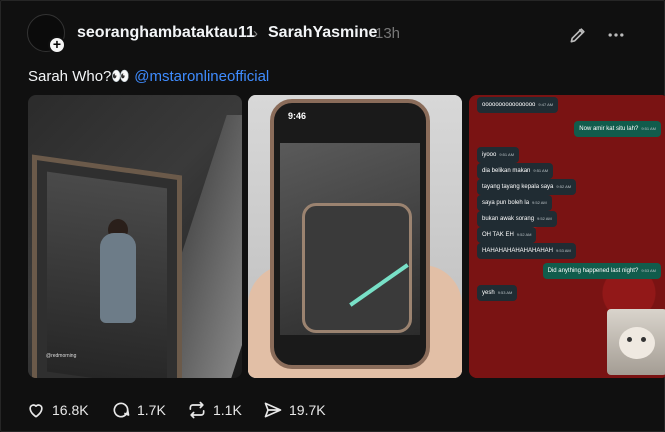 The height and width of the screenshot is (432, 665). I want to click on repost-button: 1.1K, so click(214, 410).